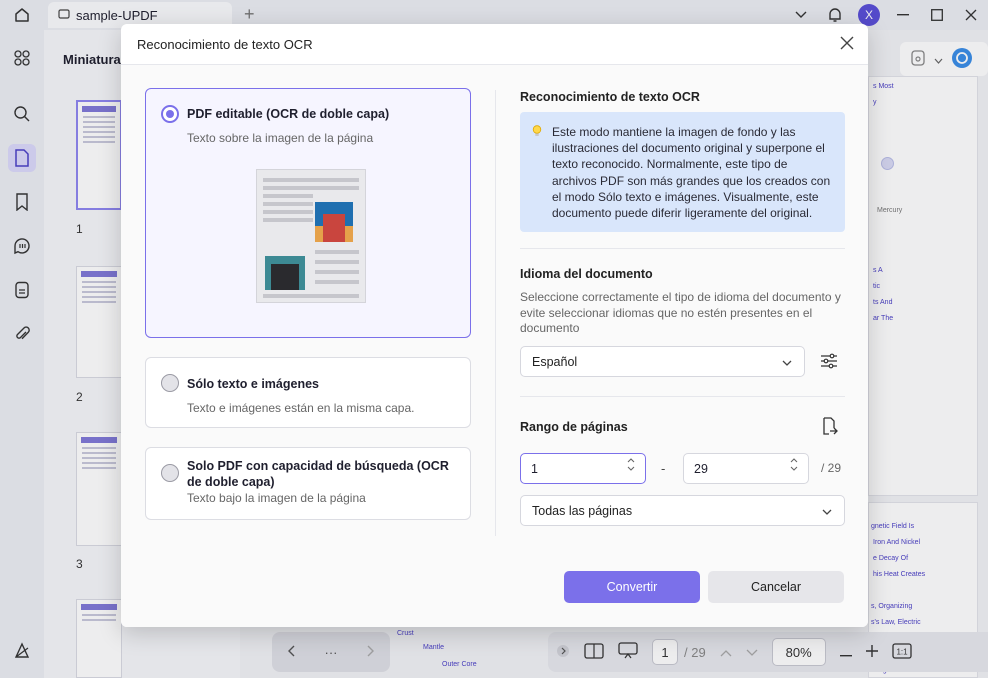 The width and height of the screenshot is (988, 678). What do you see at coordinates (170, 114) in the screenshot?
I see `radio-editable-pdf` at bounding box center [170, 114].